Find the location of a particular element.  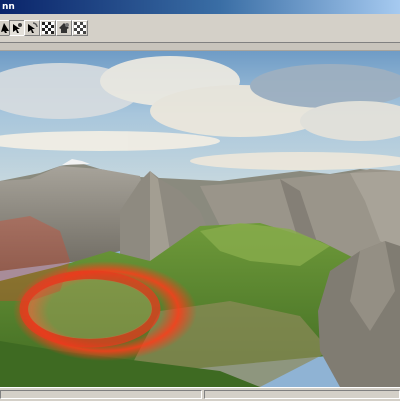

sculpt-tool-button is located at coordinates (64, 28).